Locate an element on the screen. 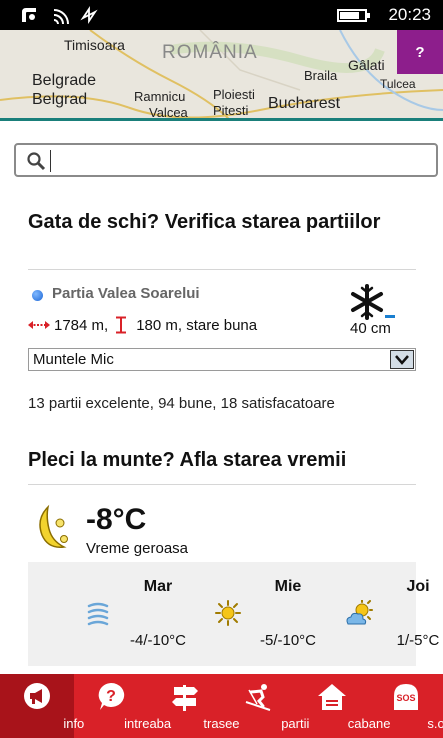 Image resolution: width=443 pixels, height=738 pixels. search-box is located at coordinates (226, 160).